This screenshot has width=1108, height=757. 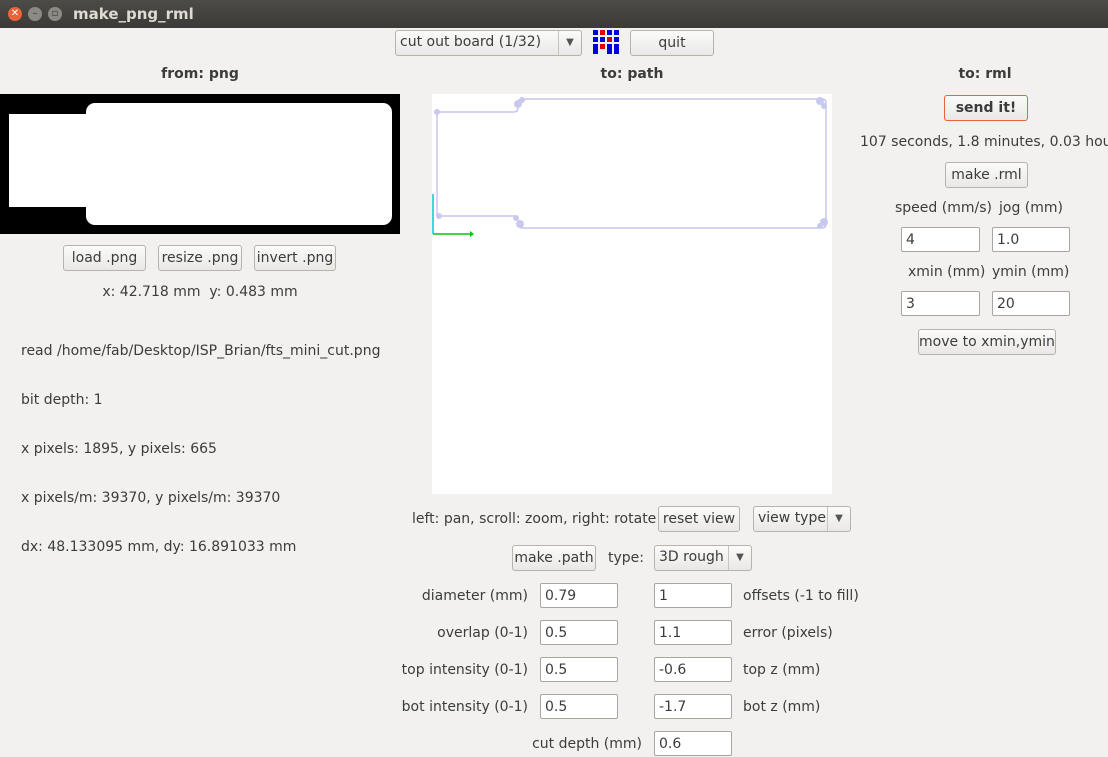 I want to click on mode-select-value: cut out board (1/32), so click(x=471, y=42).